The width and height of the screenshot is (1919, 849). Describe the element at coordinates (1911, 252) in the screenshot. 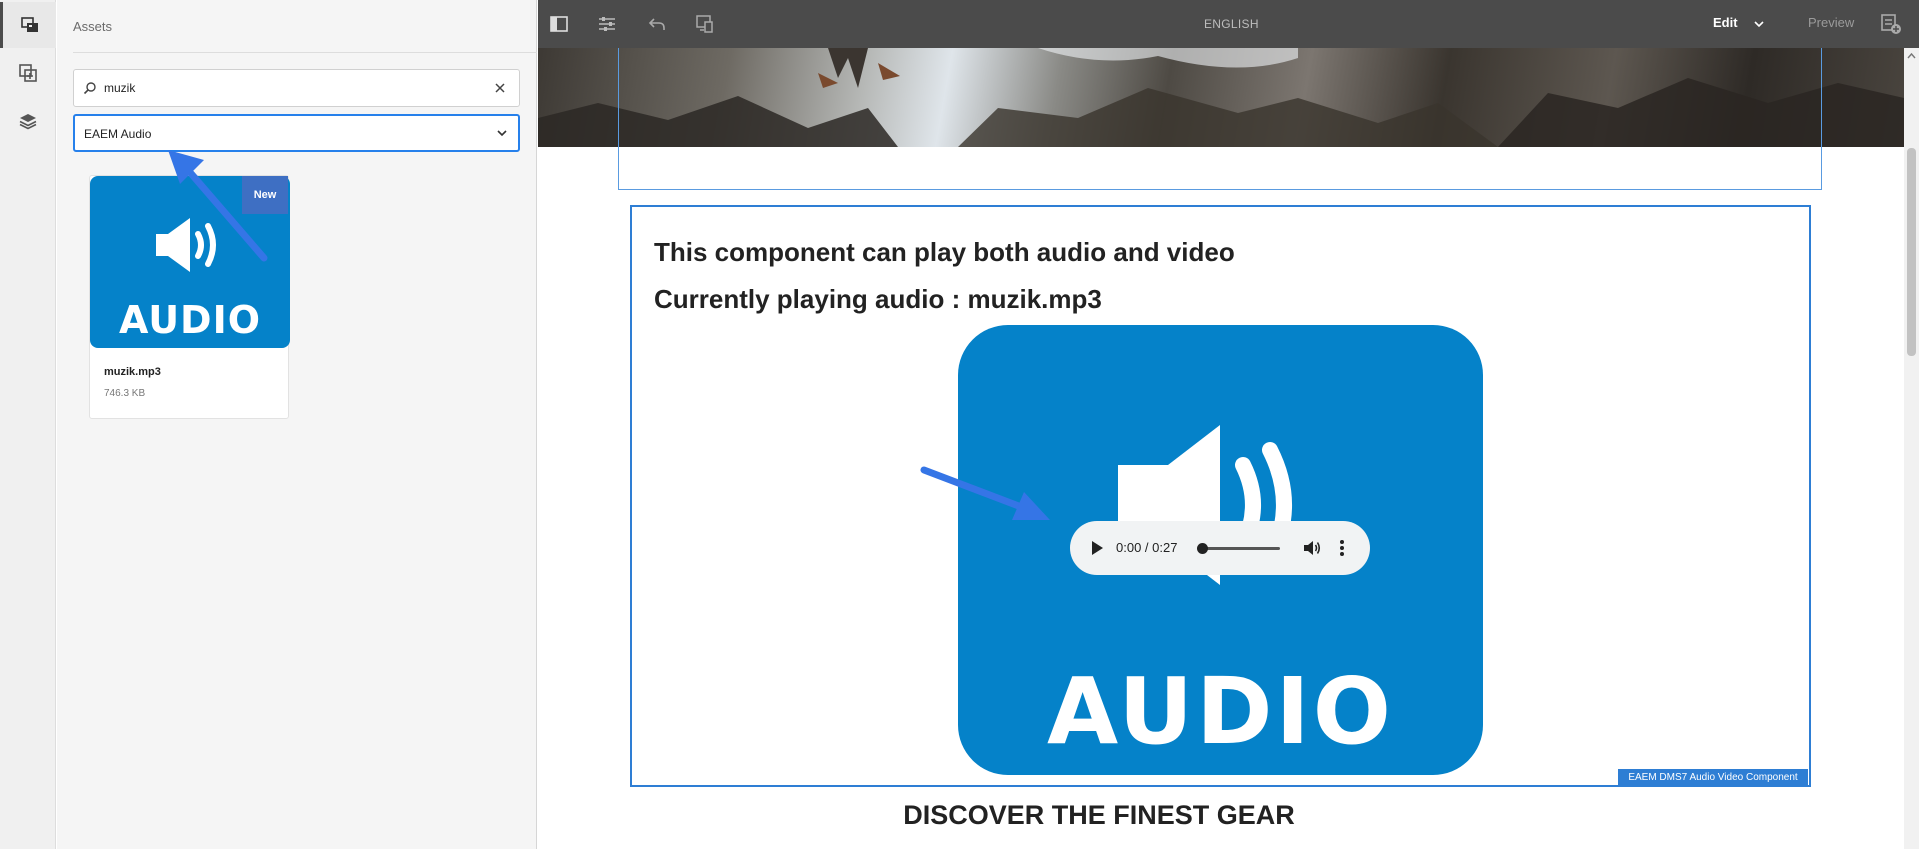

I see `scrollbar-thumb` at that location.